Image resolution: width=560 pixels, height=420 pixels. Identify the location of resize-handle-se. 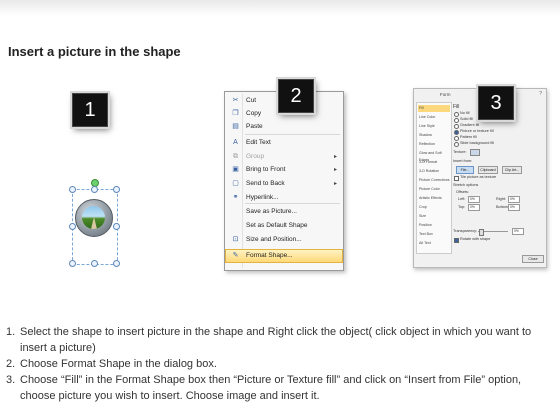
(116, 263).